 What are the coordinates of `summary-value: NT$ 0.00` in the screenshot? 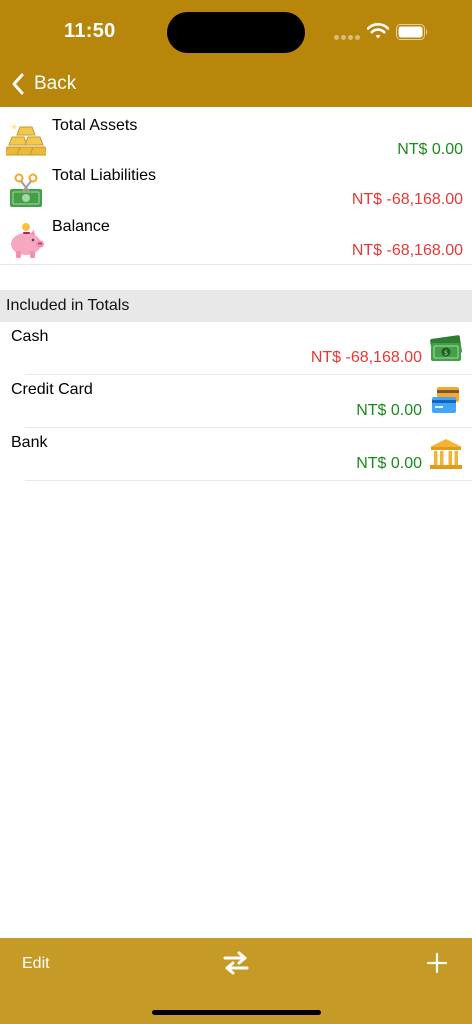 It's located at (430, 149).